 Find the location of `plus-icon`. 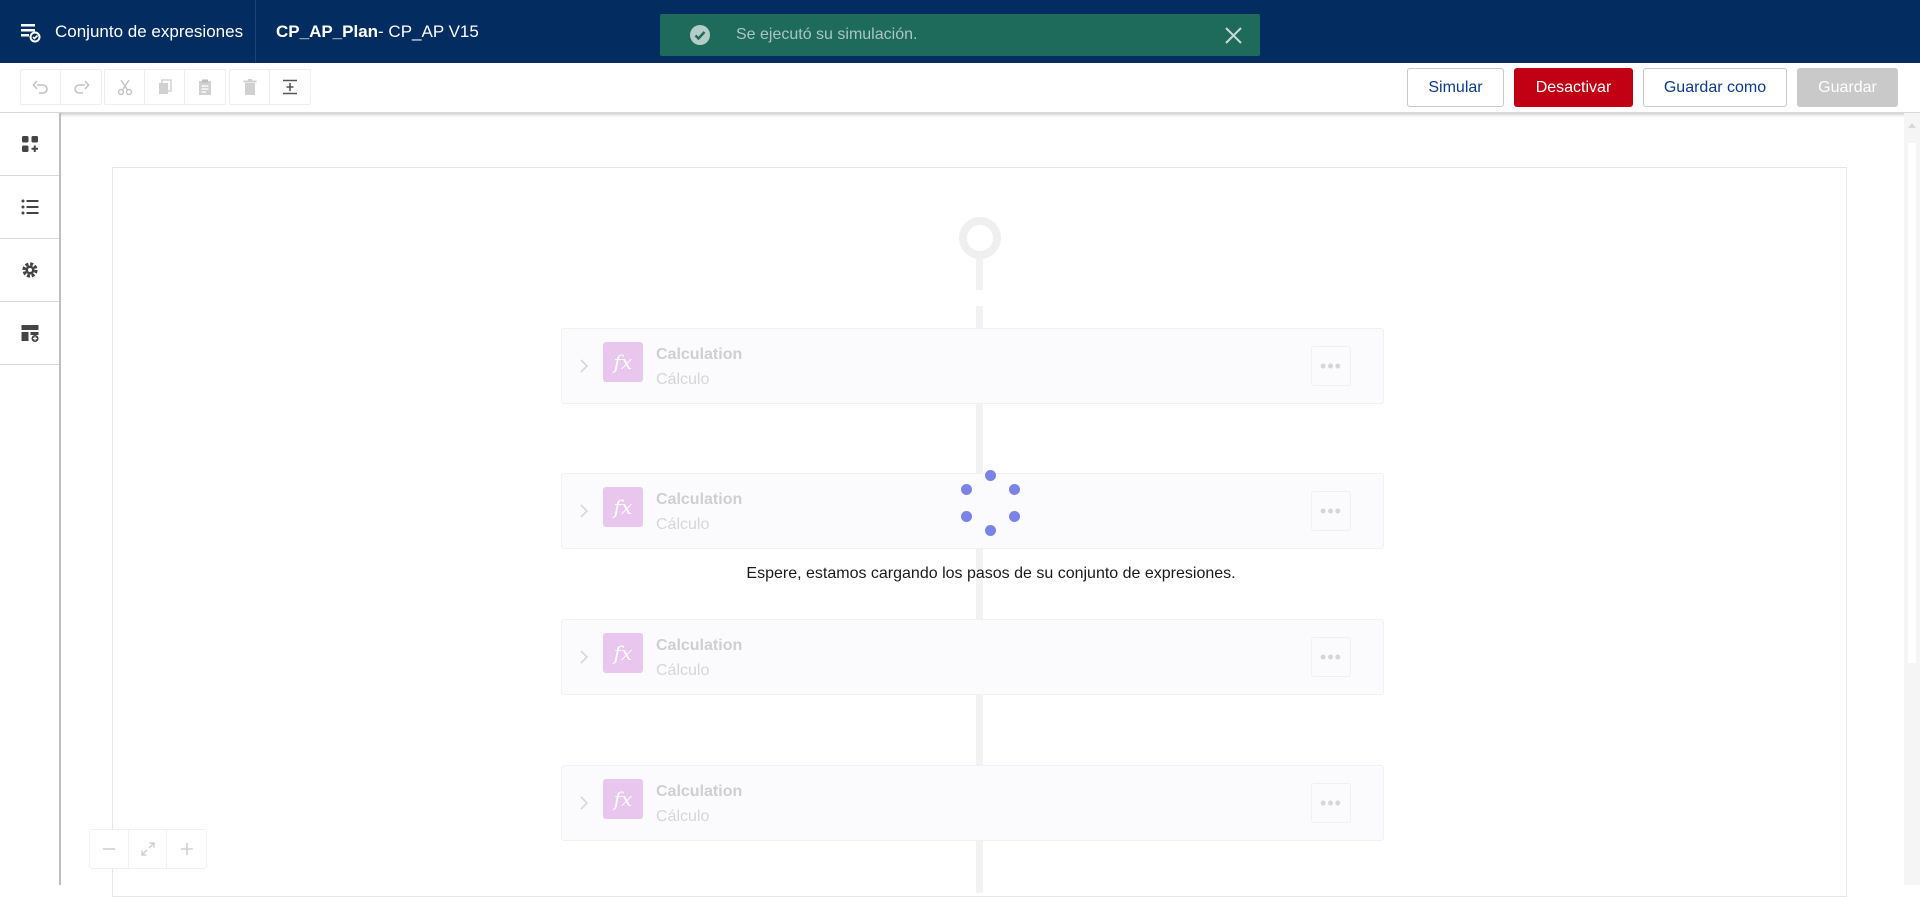

plus-icon is located at coordinates (186, 849).